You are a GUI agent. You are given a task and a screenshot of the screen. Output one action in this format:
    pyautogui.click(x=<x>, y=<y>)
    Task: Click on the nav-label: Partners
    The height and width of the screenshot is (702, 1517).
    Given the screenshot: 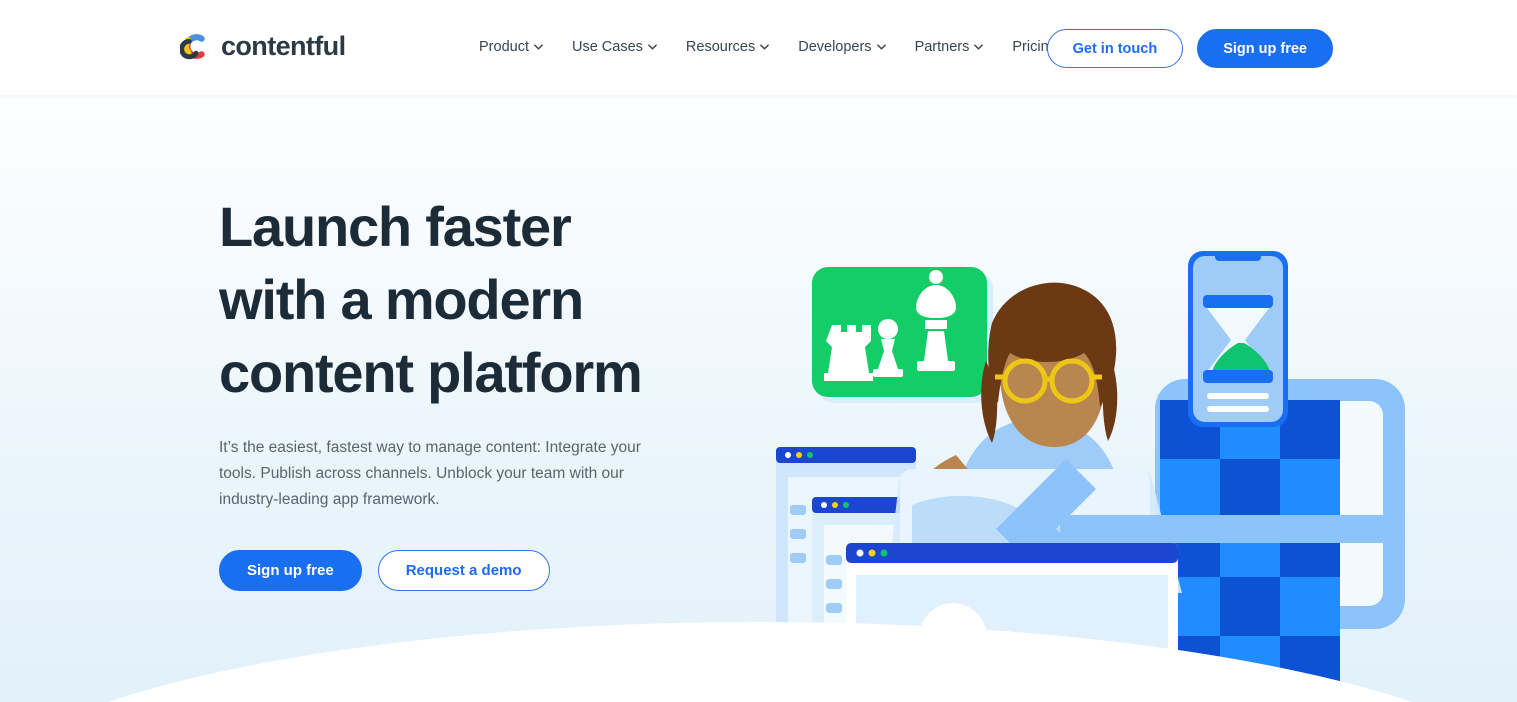 What is the action you would take?
    pyautogui.click(x=942, y=47)
    